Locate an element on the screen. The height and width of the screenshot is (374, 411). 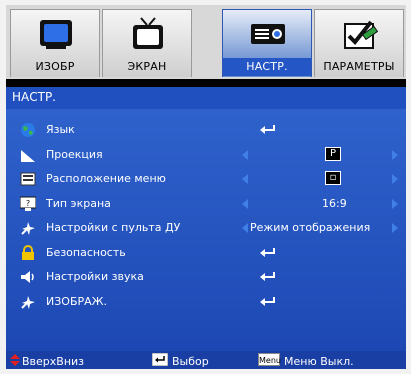
section-title-bar: НАСТР. is located at coordinates (206, 98).